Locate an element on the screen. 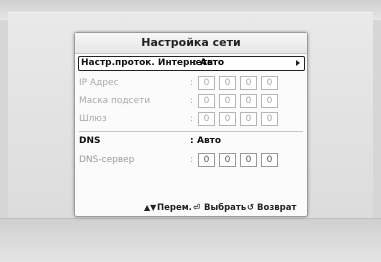  chevron-right-icon is located at coordinates (298, 63).